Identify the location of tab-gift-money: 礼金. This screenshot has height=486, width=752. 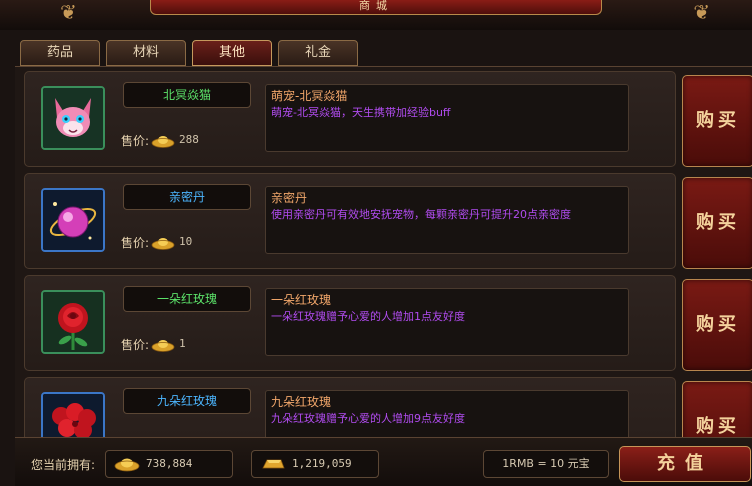
(318, 53).